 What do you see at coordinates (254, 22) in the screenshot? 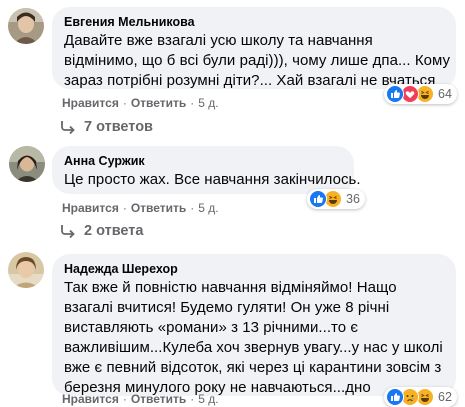
I see `comment-author: Евгения Мельникова` at bounding box center [254, 22].